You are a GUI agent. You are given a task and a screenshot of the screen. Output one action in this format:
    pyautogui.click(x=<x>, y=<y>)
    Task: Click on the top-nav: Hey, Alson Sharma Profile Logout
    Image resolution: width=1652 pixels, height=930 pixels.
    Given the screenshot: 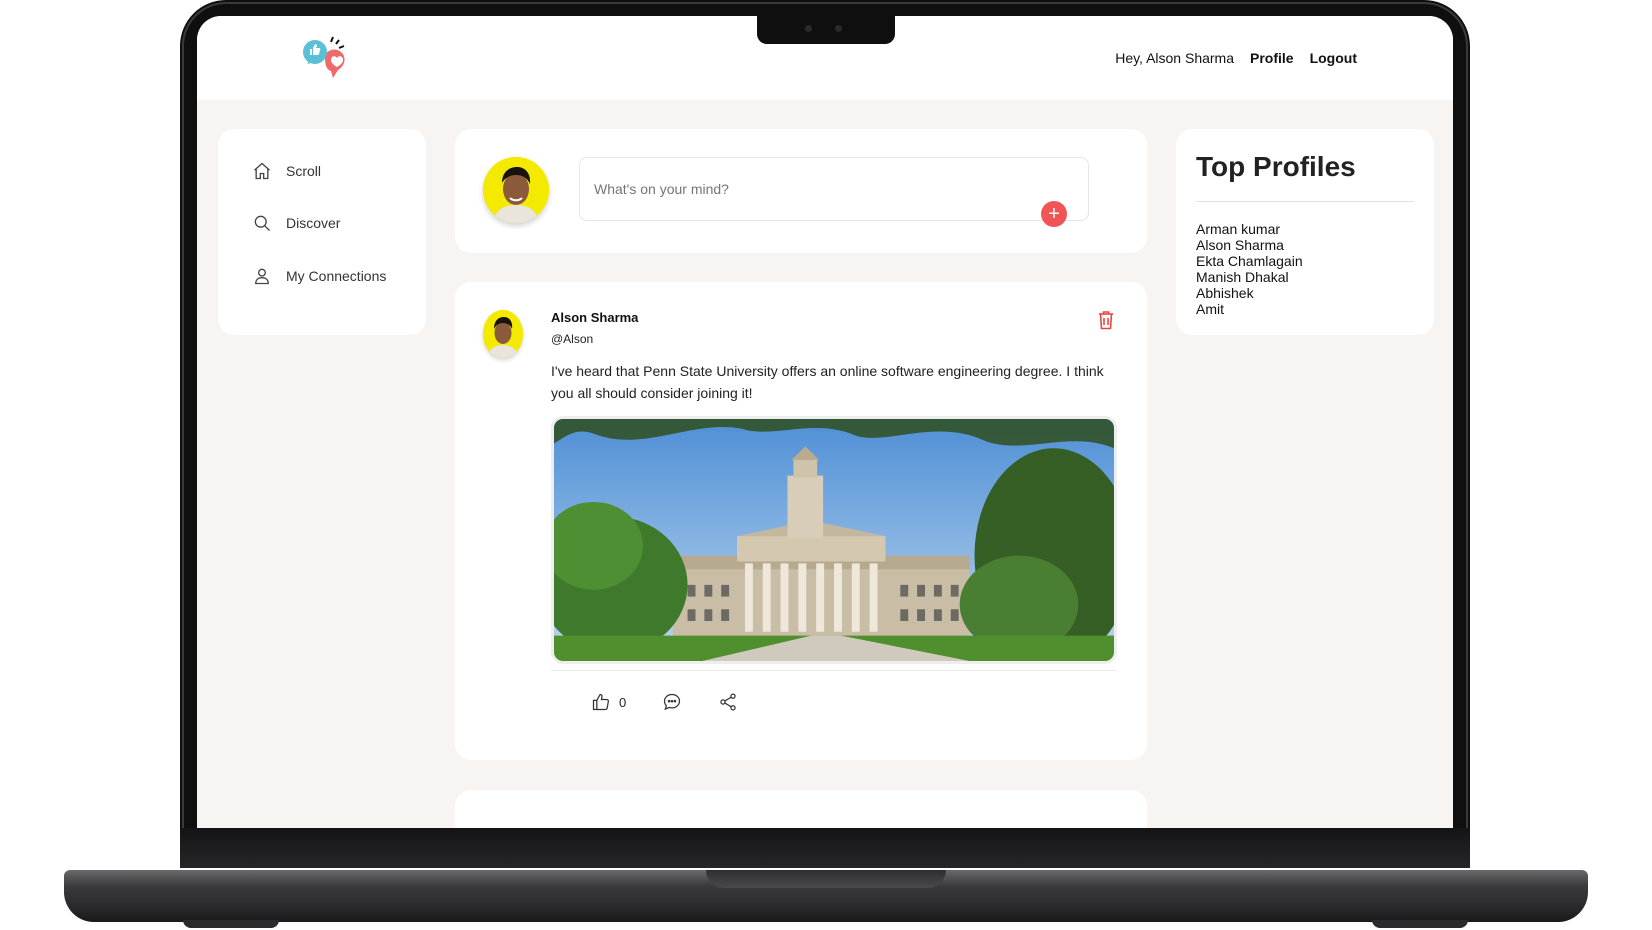 What is the action you would take?
    pyautogui.click(x=1236, y=58)
    